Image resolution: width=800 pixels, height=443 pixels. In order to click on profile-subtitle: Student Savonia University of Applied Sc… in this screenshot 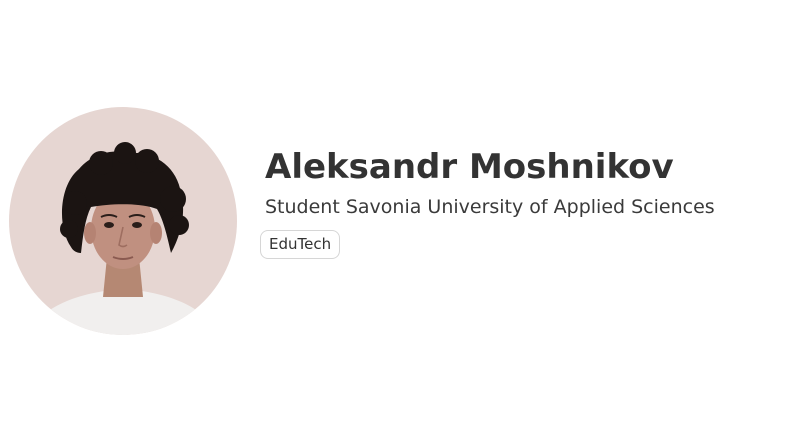, I will do `click(490, 207)`.